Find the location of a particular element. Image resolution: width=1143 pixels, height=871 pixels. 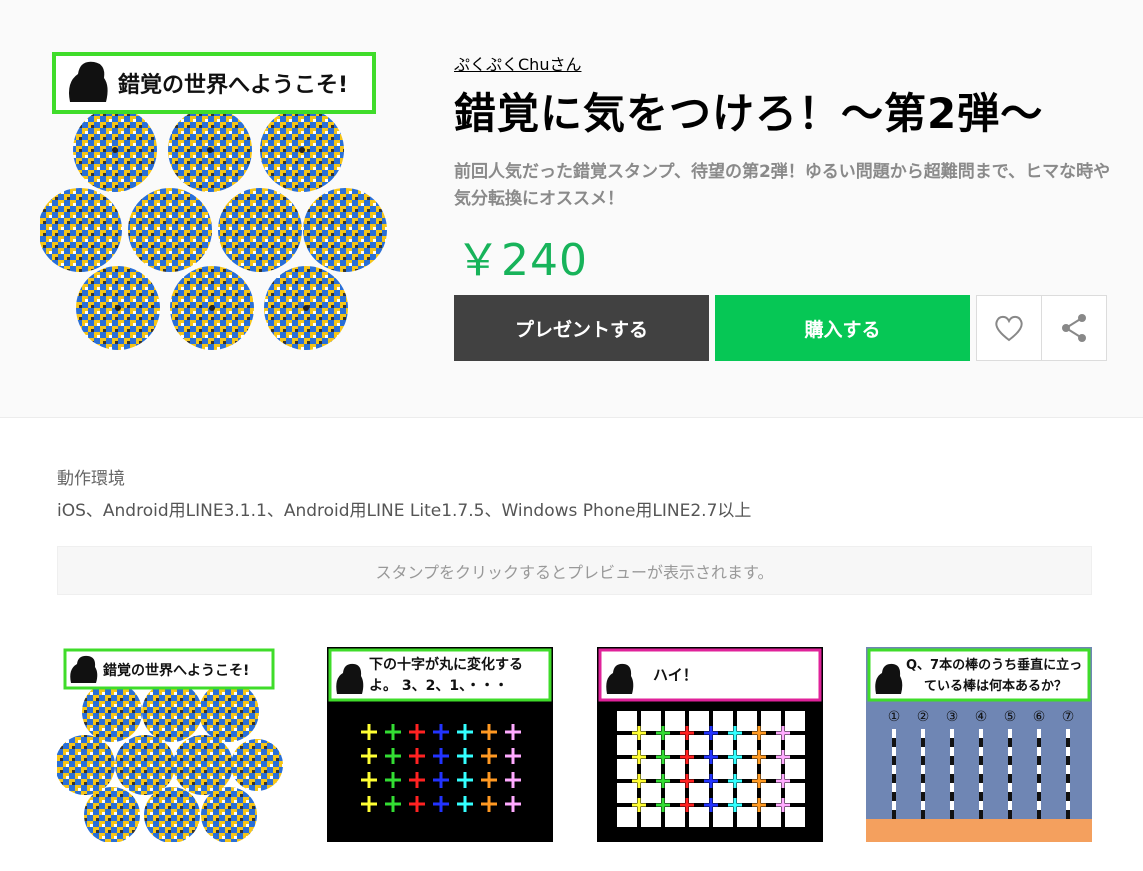

sticker-4-caption-line2: ている棒は何本あるか？ is located at coordinates (995, 686).